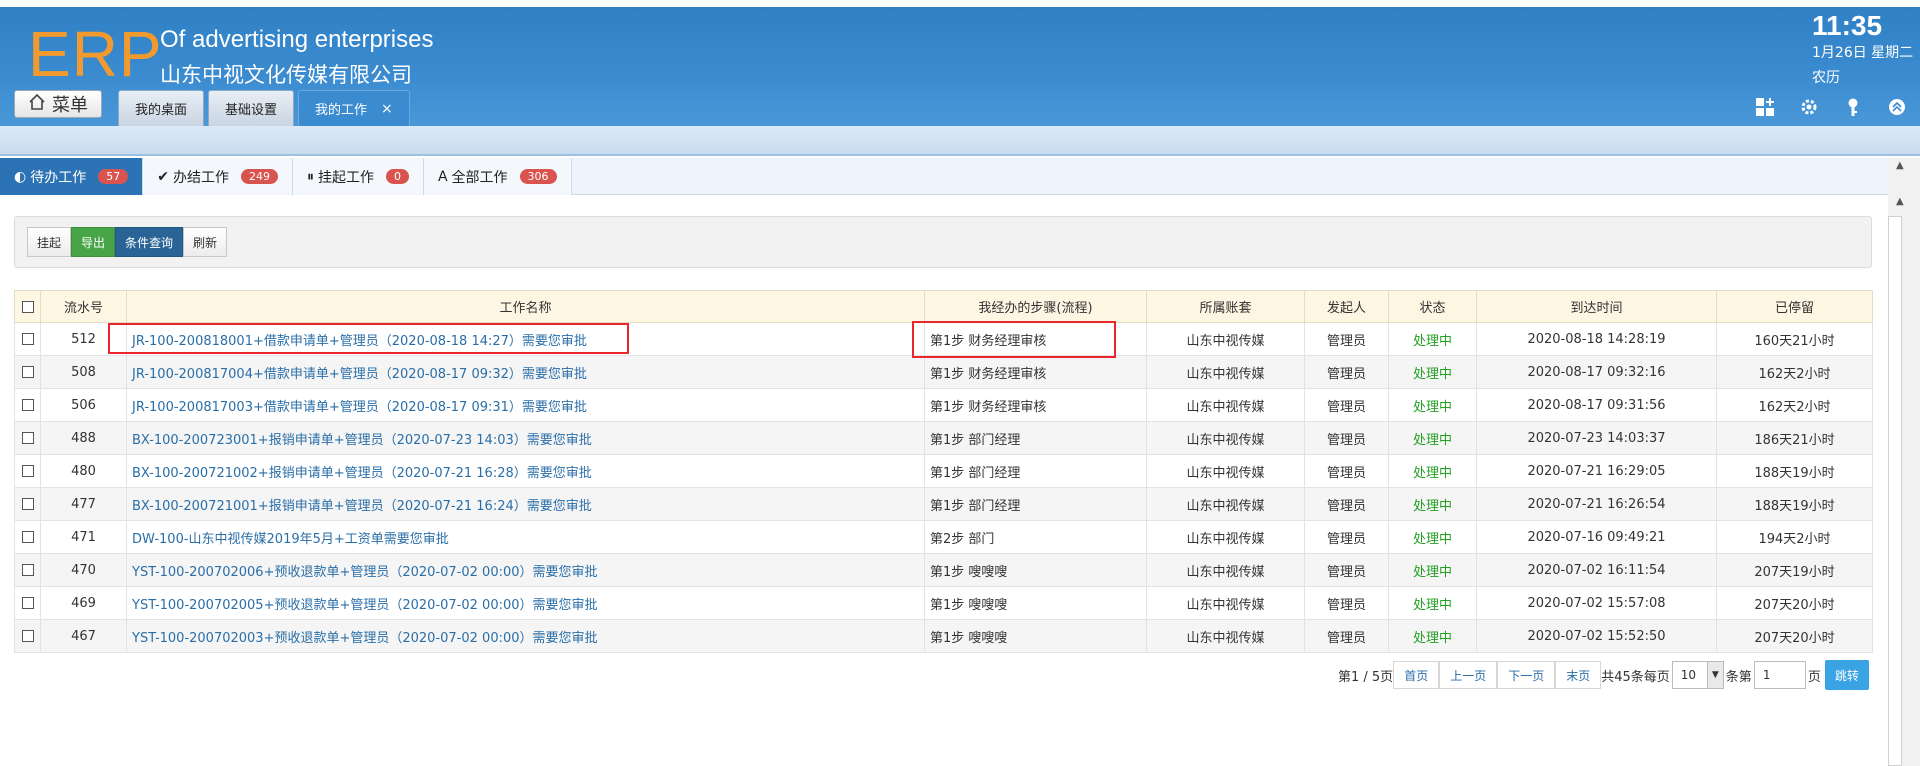  I want to click on tab-pending-work: ◐ 待办工作 57, so click(72, 176).